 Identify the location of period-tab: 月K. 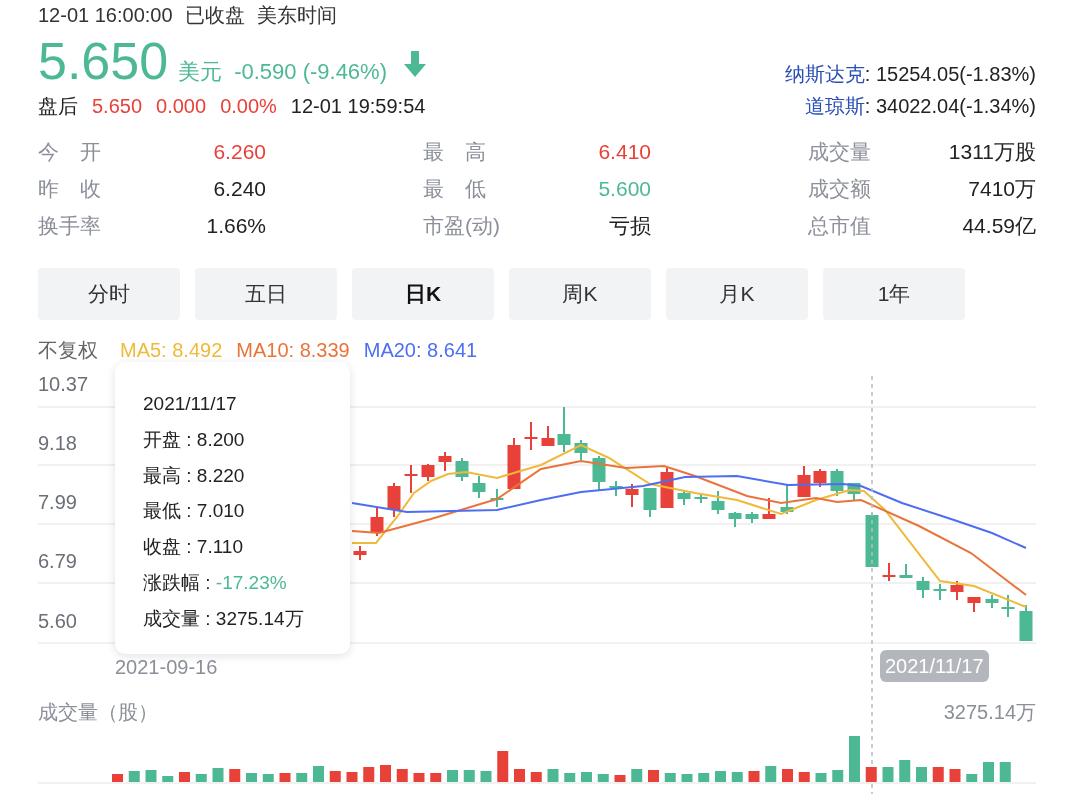
(737, 294).